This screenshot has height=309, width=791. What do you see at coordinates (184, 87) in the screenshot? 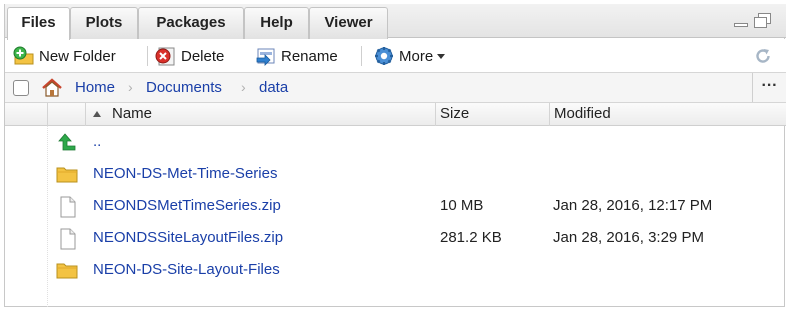
I see `breadcrumb-documents: Documents` at bounding box center [184, 87].